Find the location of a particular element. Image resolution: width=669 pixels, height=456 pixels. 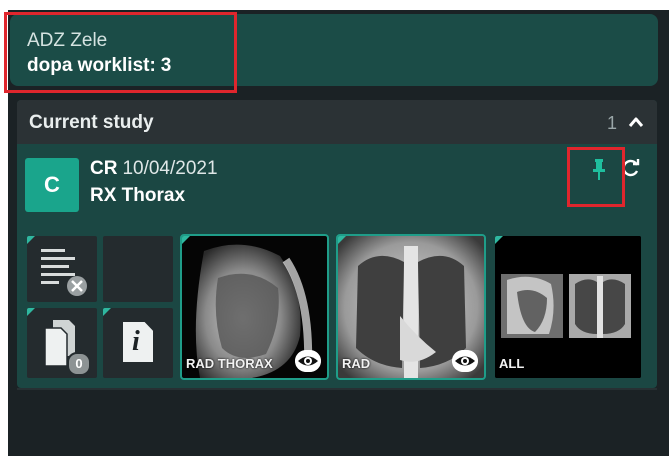

documents-count: 0 is located at coordinates (79, 363).